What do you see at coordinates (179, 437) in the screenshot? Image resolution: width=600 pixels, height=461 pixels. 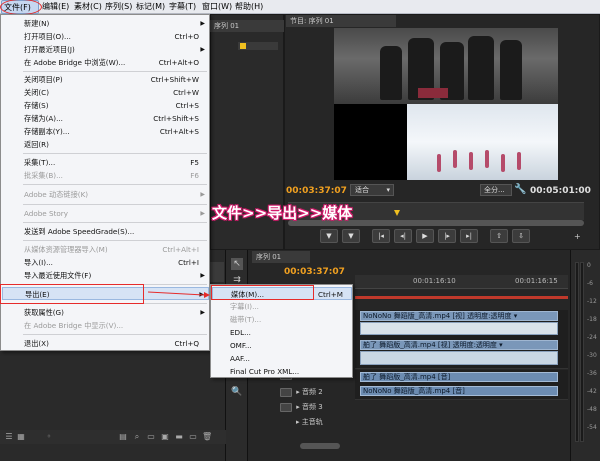 I see `folder-icon: ▬` at bounding box center [179, 437].